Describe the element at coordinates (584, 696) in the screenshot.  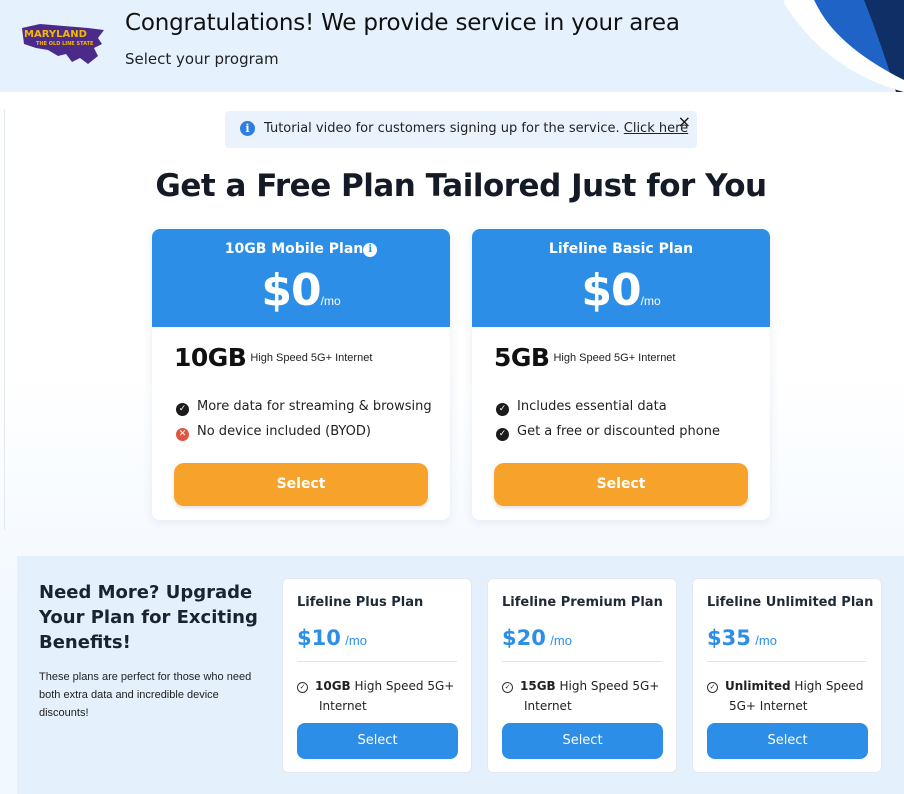
I see `plan-feature: ✓ 15GB High Speed 5G+ Internet` at that location.